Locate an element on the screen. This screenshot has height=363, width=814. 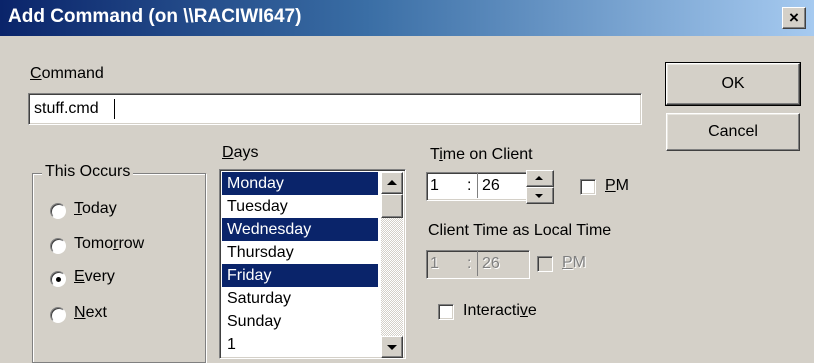
list-item-thursday: Thursday is located at coordinates (300, 252).